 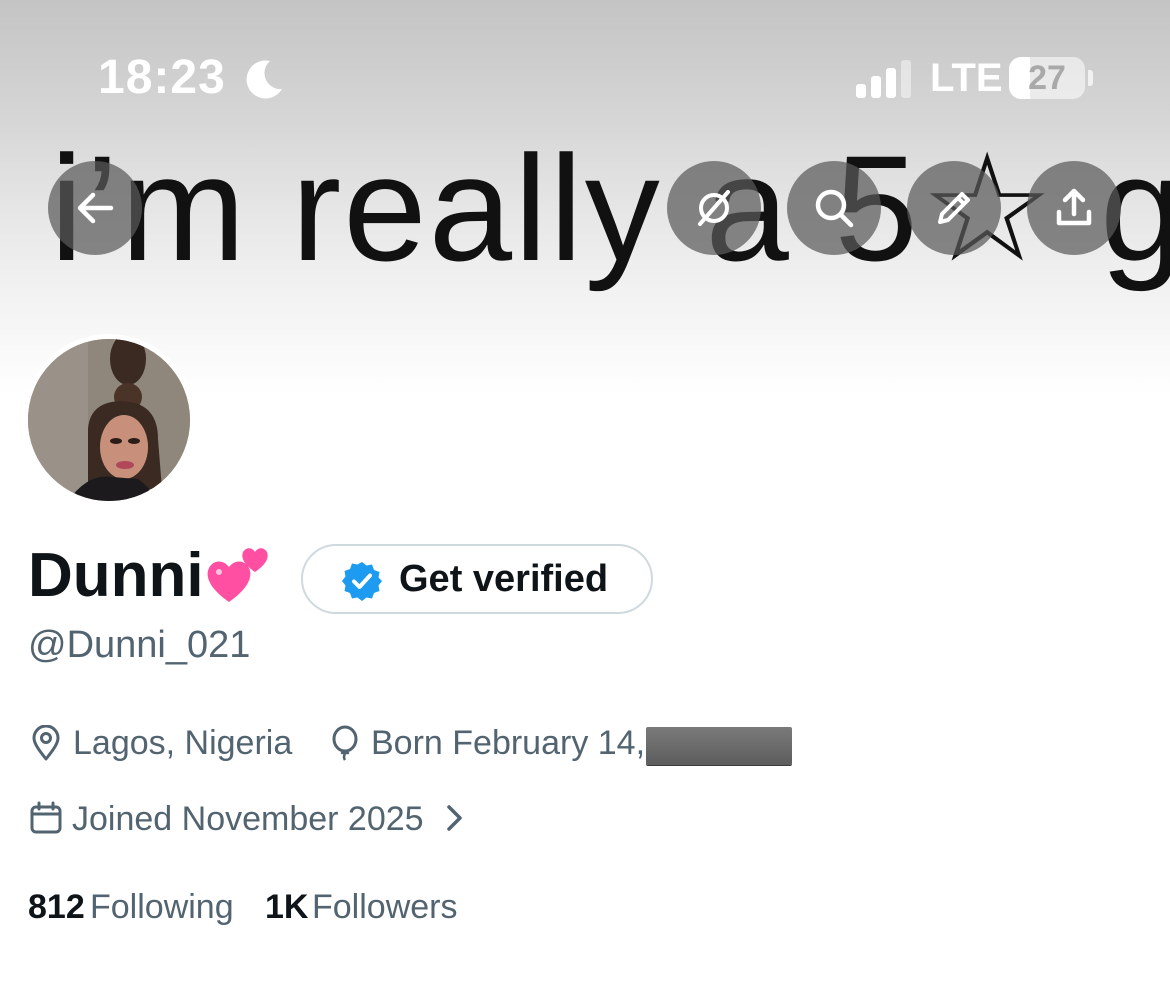 What do you see at coordinates (162, 907) in the screenshot?
I see `following-label: Following` at bounding box center [162, 907].